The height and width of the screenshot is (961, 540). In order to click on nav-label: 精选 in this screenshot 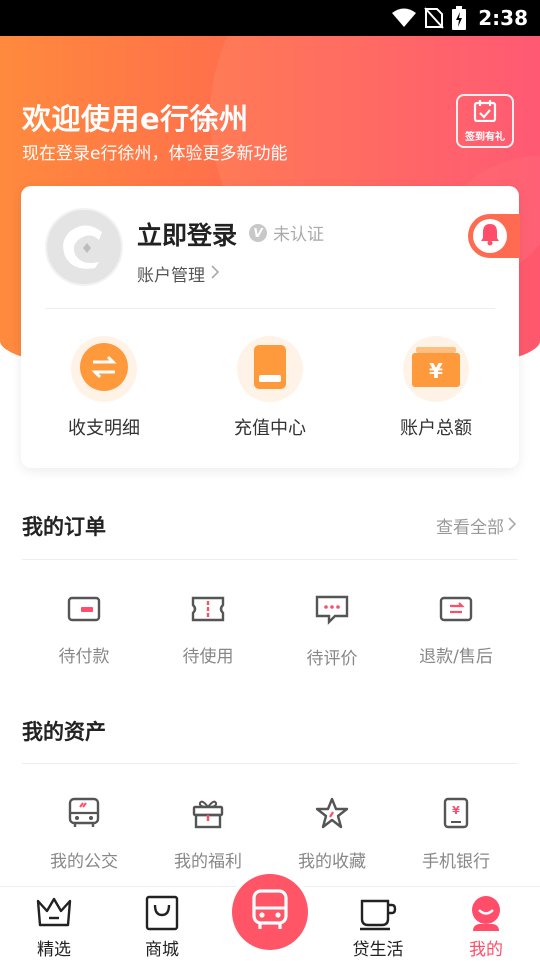, I will do `click(54, 950)`.